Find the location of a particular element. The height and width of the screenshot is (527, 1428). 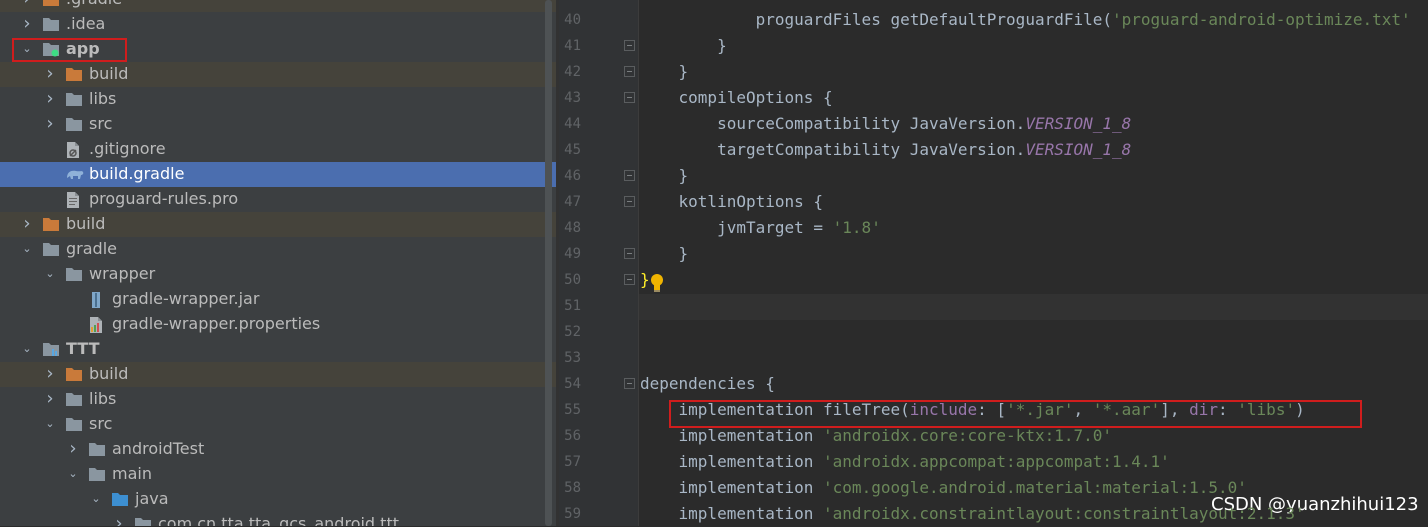

line-number: 48 is located at coordinates (572, 228).